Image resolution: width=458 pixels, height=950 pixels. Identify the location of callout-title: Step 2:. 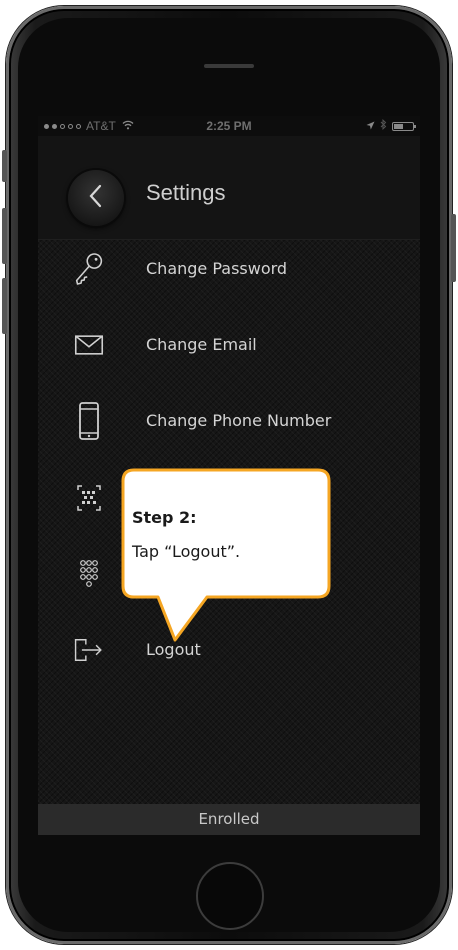
(164, 517).